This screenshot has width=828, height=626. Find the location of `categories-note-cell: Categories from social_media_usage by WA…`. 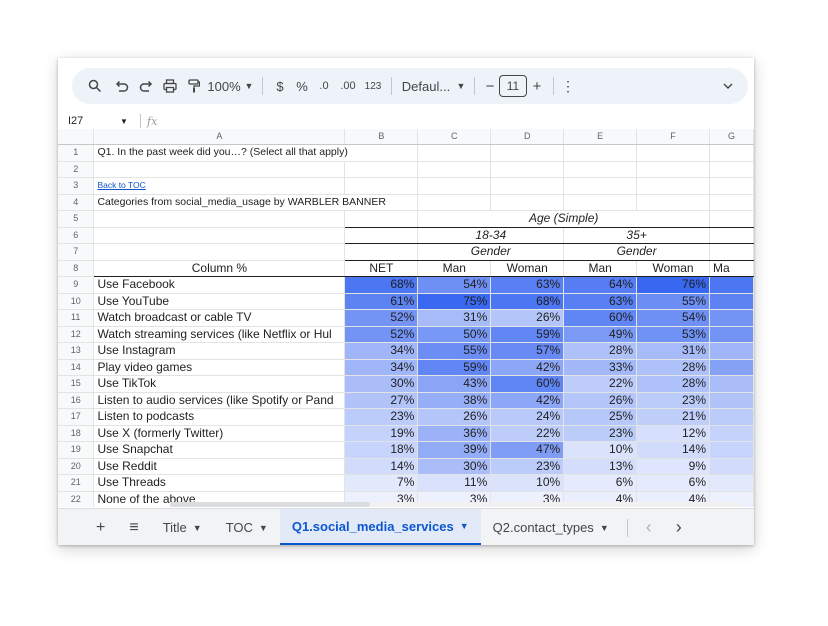

categories-note-cell: Categories from social_media_usage by WA… is located at coordinates (256, 202).